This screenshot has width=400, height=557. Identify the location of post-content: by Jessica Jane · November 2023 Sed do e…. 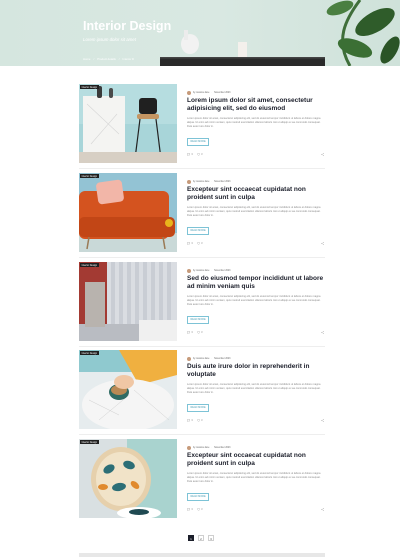
(256, 301).